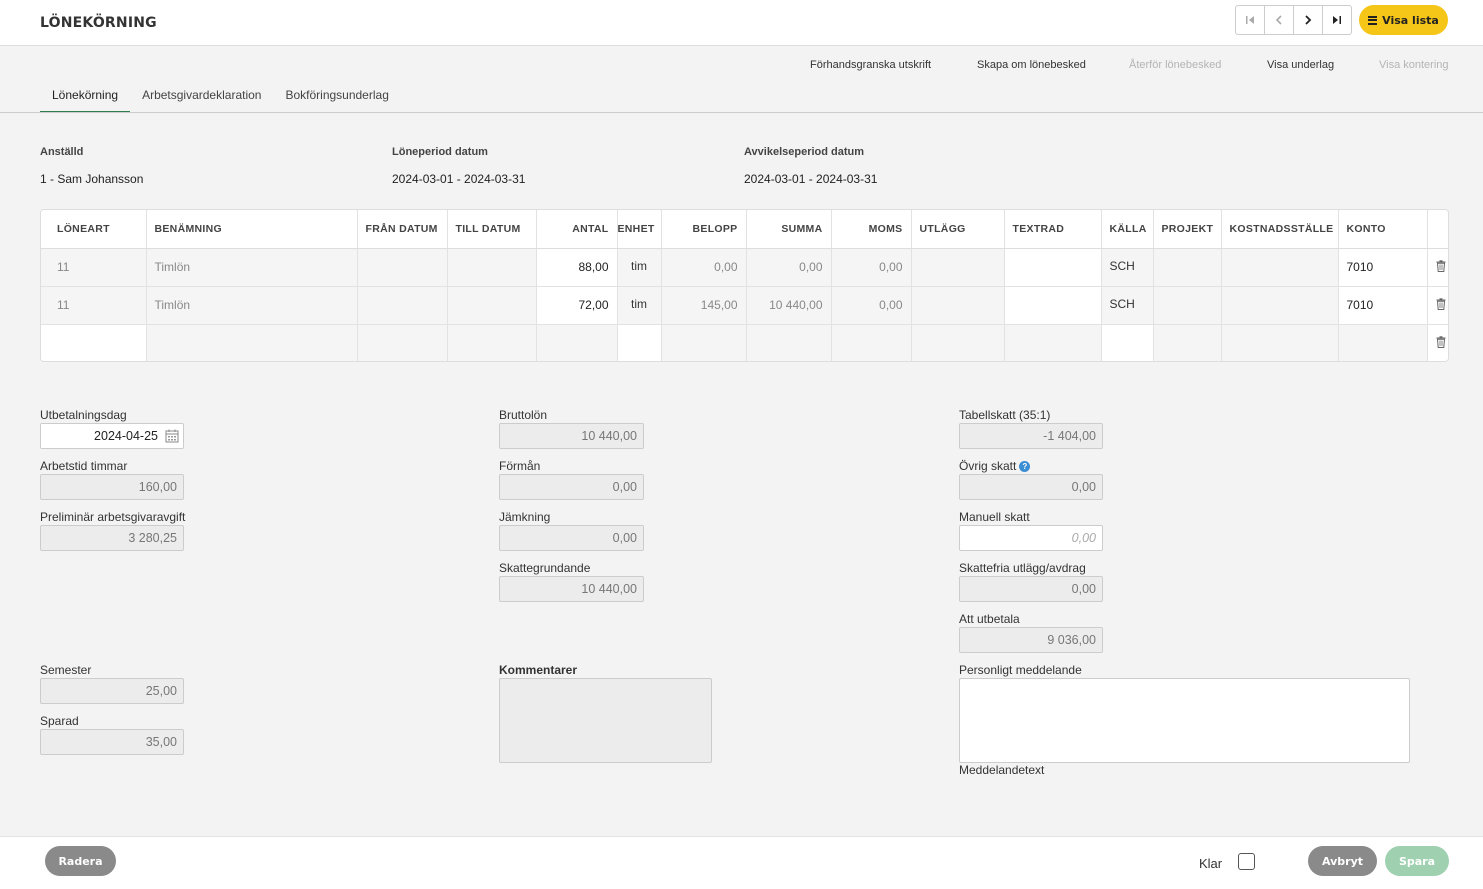 This screenshot has height=889, width=1483. Describe the element at coordinates (571, 538) in the screenshot. I see `adjustment-field: 0,00` at that location.